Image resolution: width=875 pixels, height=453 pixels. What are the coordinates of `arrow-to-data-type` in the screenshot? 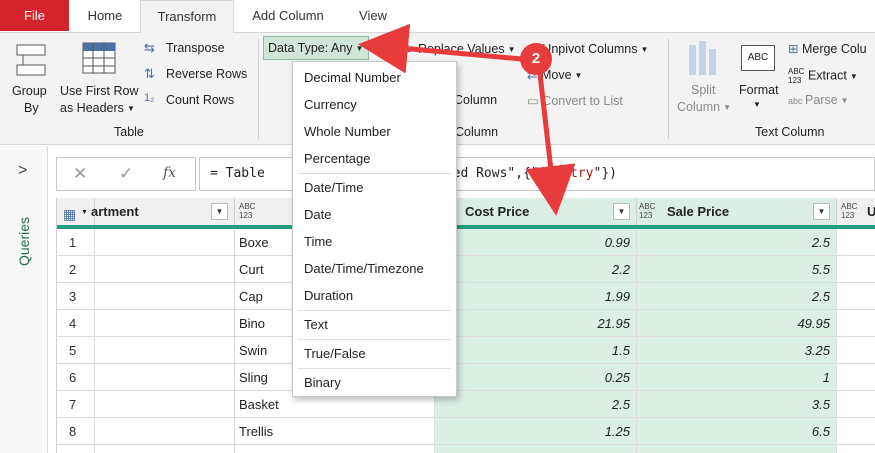 It's located at (440, 48).